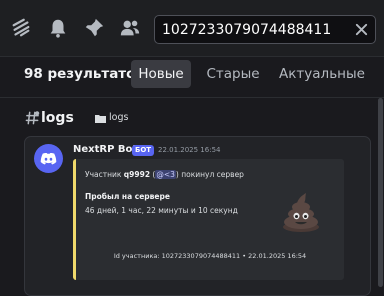 The width and height of the screenshot is (384, 296). What do you see at coordinates (57, 118) in the screenshot?
I see `channel-name: logs` at bounding box center [57, 118].